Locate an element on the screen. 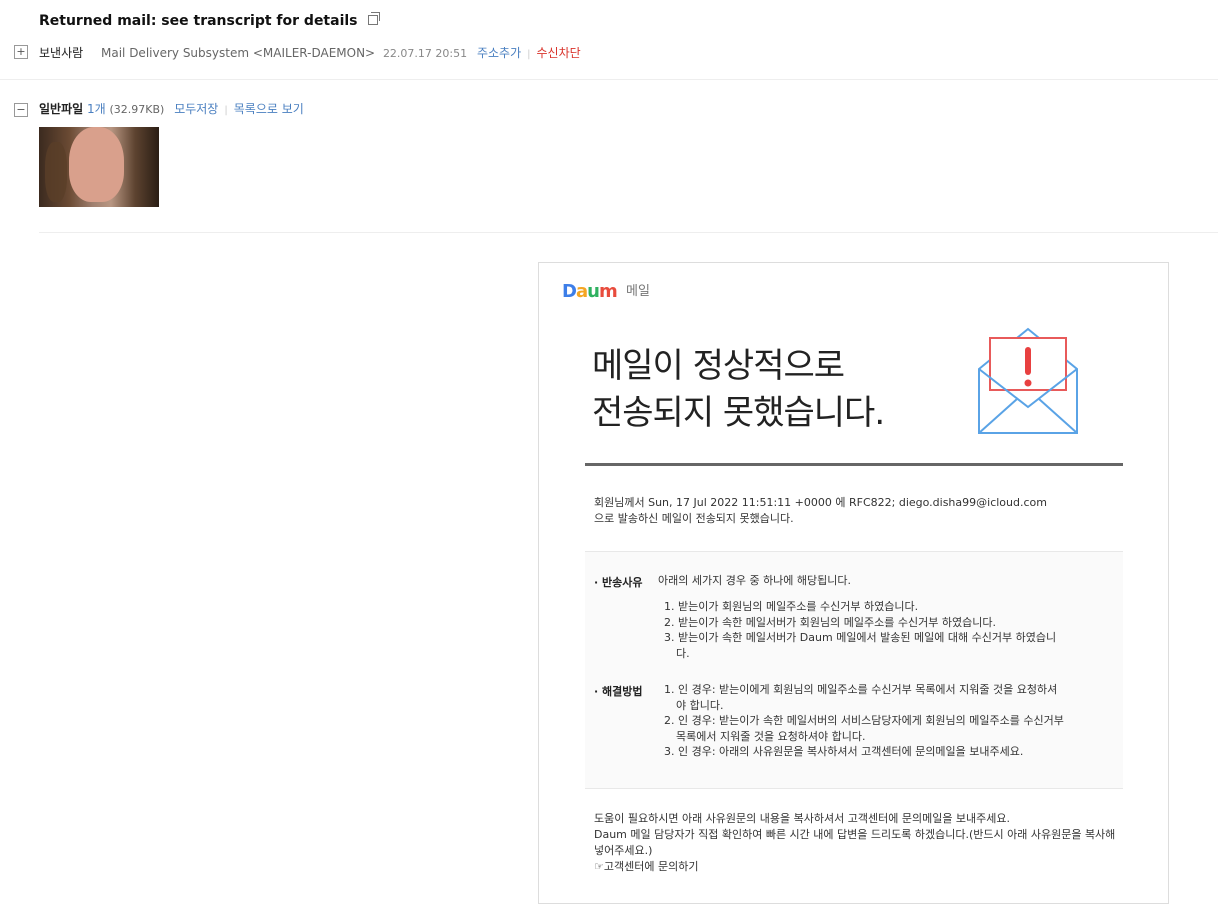  contact-support-link: ☞고객센터에 문의하기 is located at coordinates (859, 867).